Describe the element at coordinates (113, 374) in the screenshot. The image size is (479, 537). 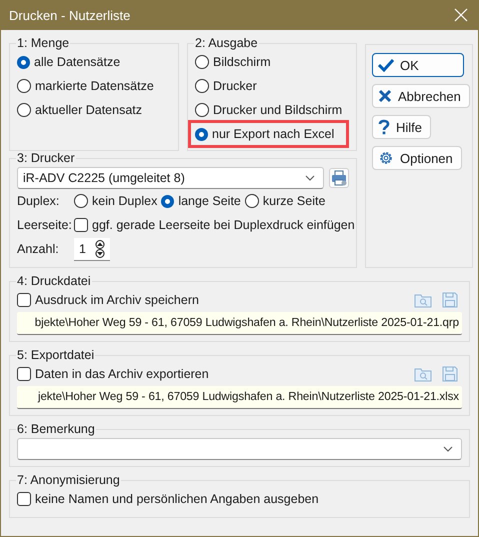
I see `checkbox-option: Daten in das Archiv exportieren` at that location.